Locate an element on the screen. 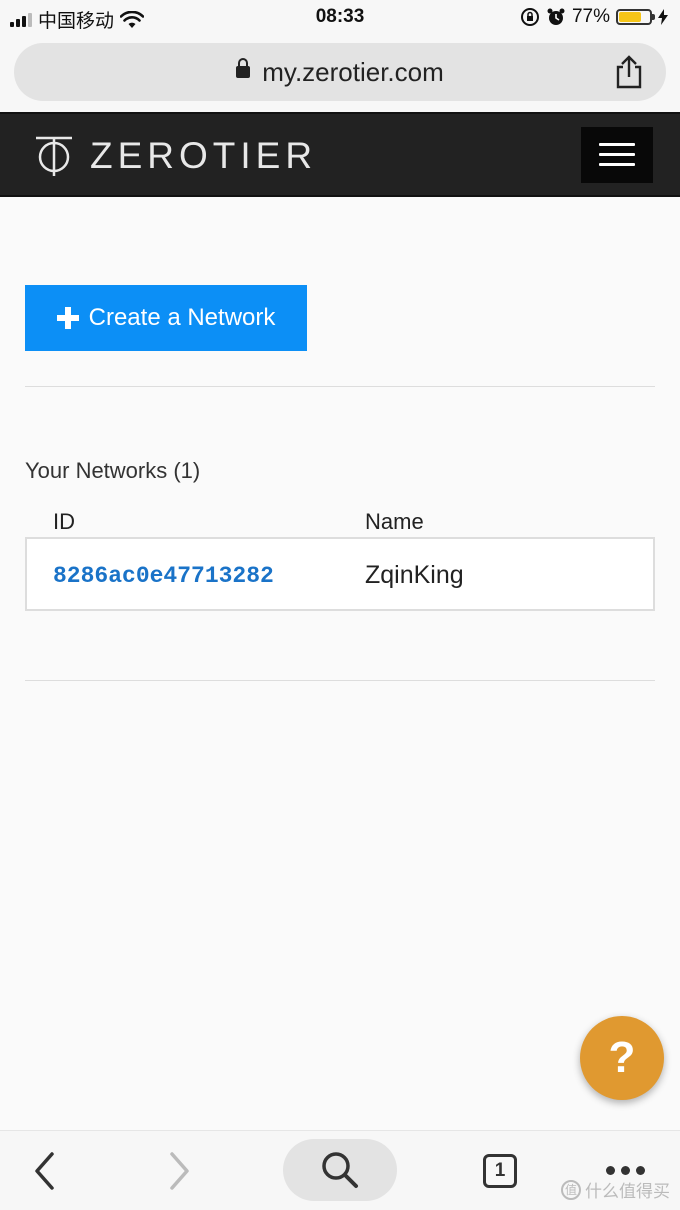  watermark: 值 什么值得买 is located at coordinates (615, 1189).